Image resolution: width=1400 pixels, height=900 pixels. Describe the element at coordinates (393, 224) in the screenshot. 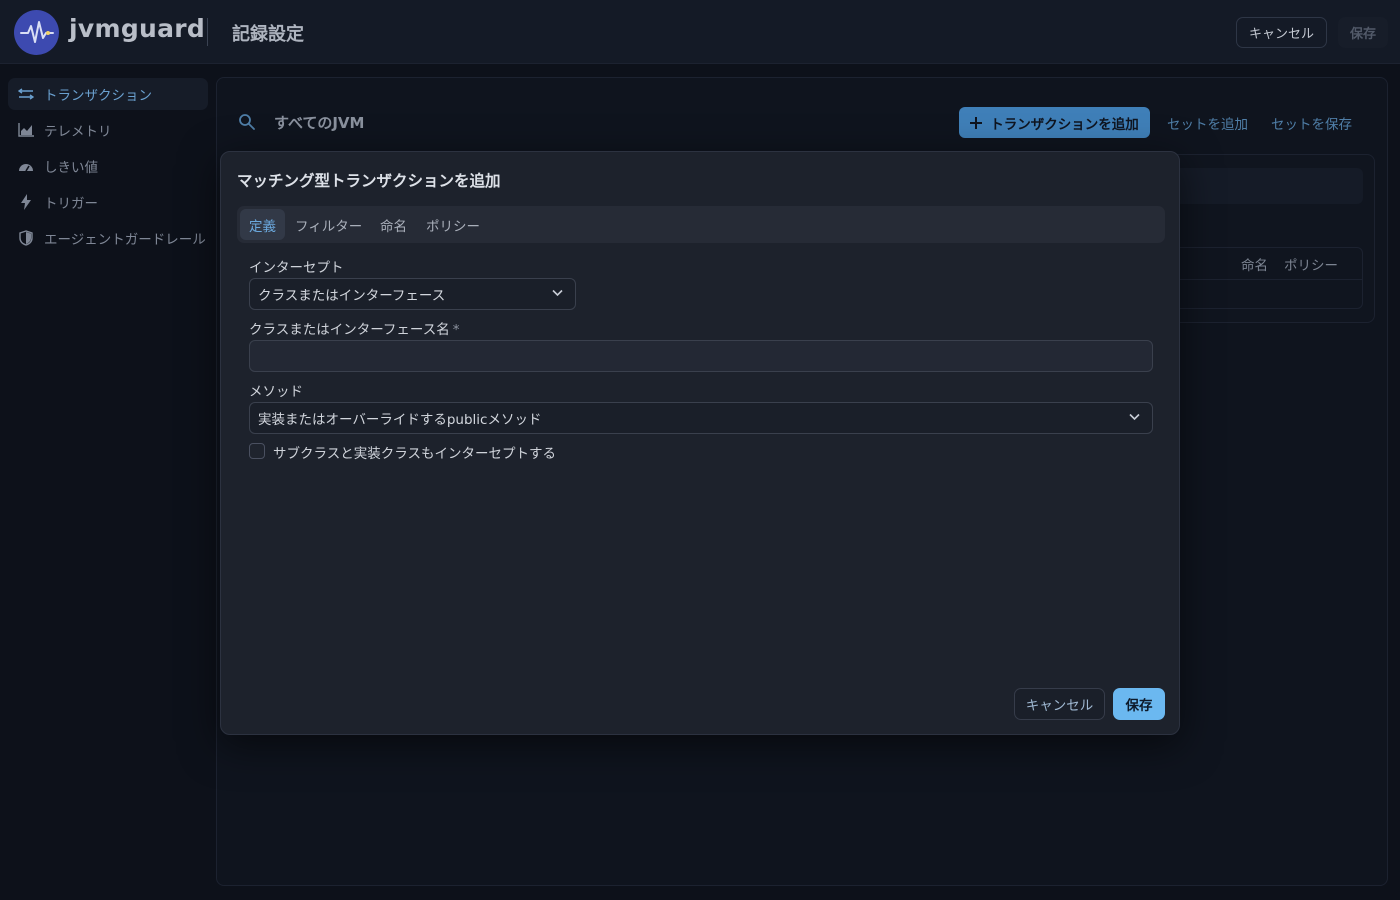

I see `tab-naming: 命名` at that location.